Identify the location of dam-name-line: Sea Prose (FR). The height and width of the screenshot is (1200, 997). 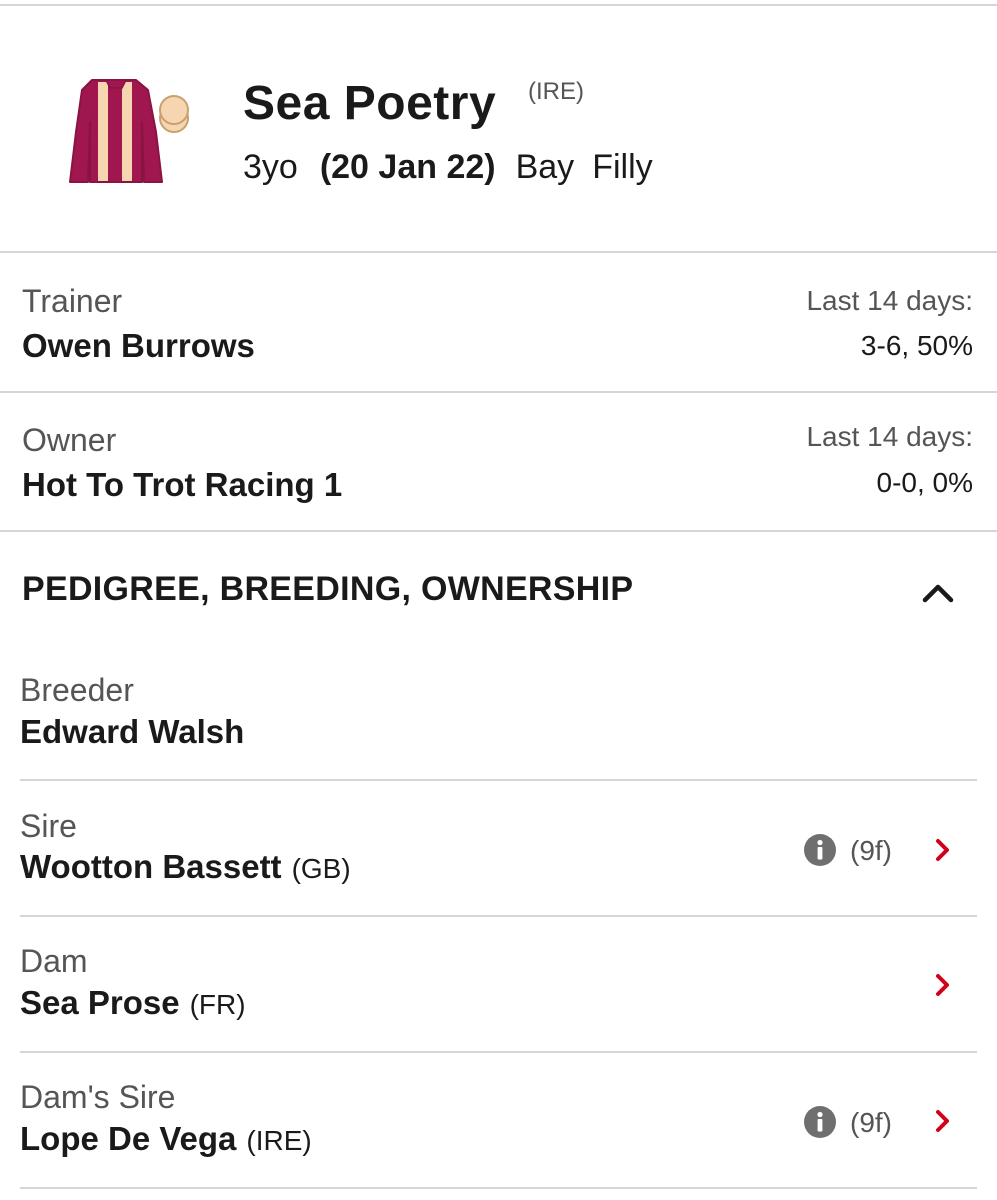
(133, 1003).